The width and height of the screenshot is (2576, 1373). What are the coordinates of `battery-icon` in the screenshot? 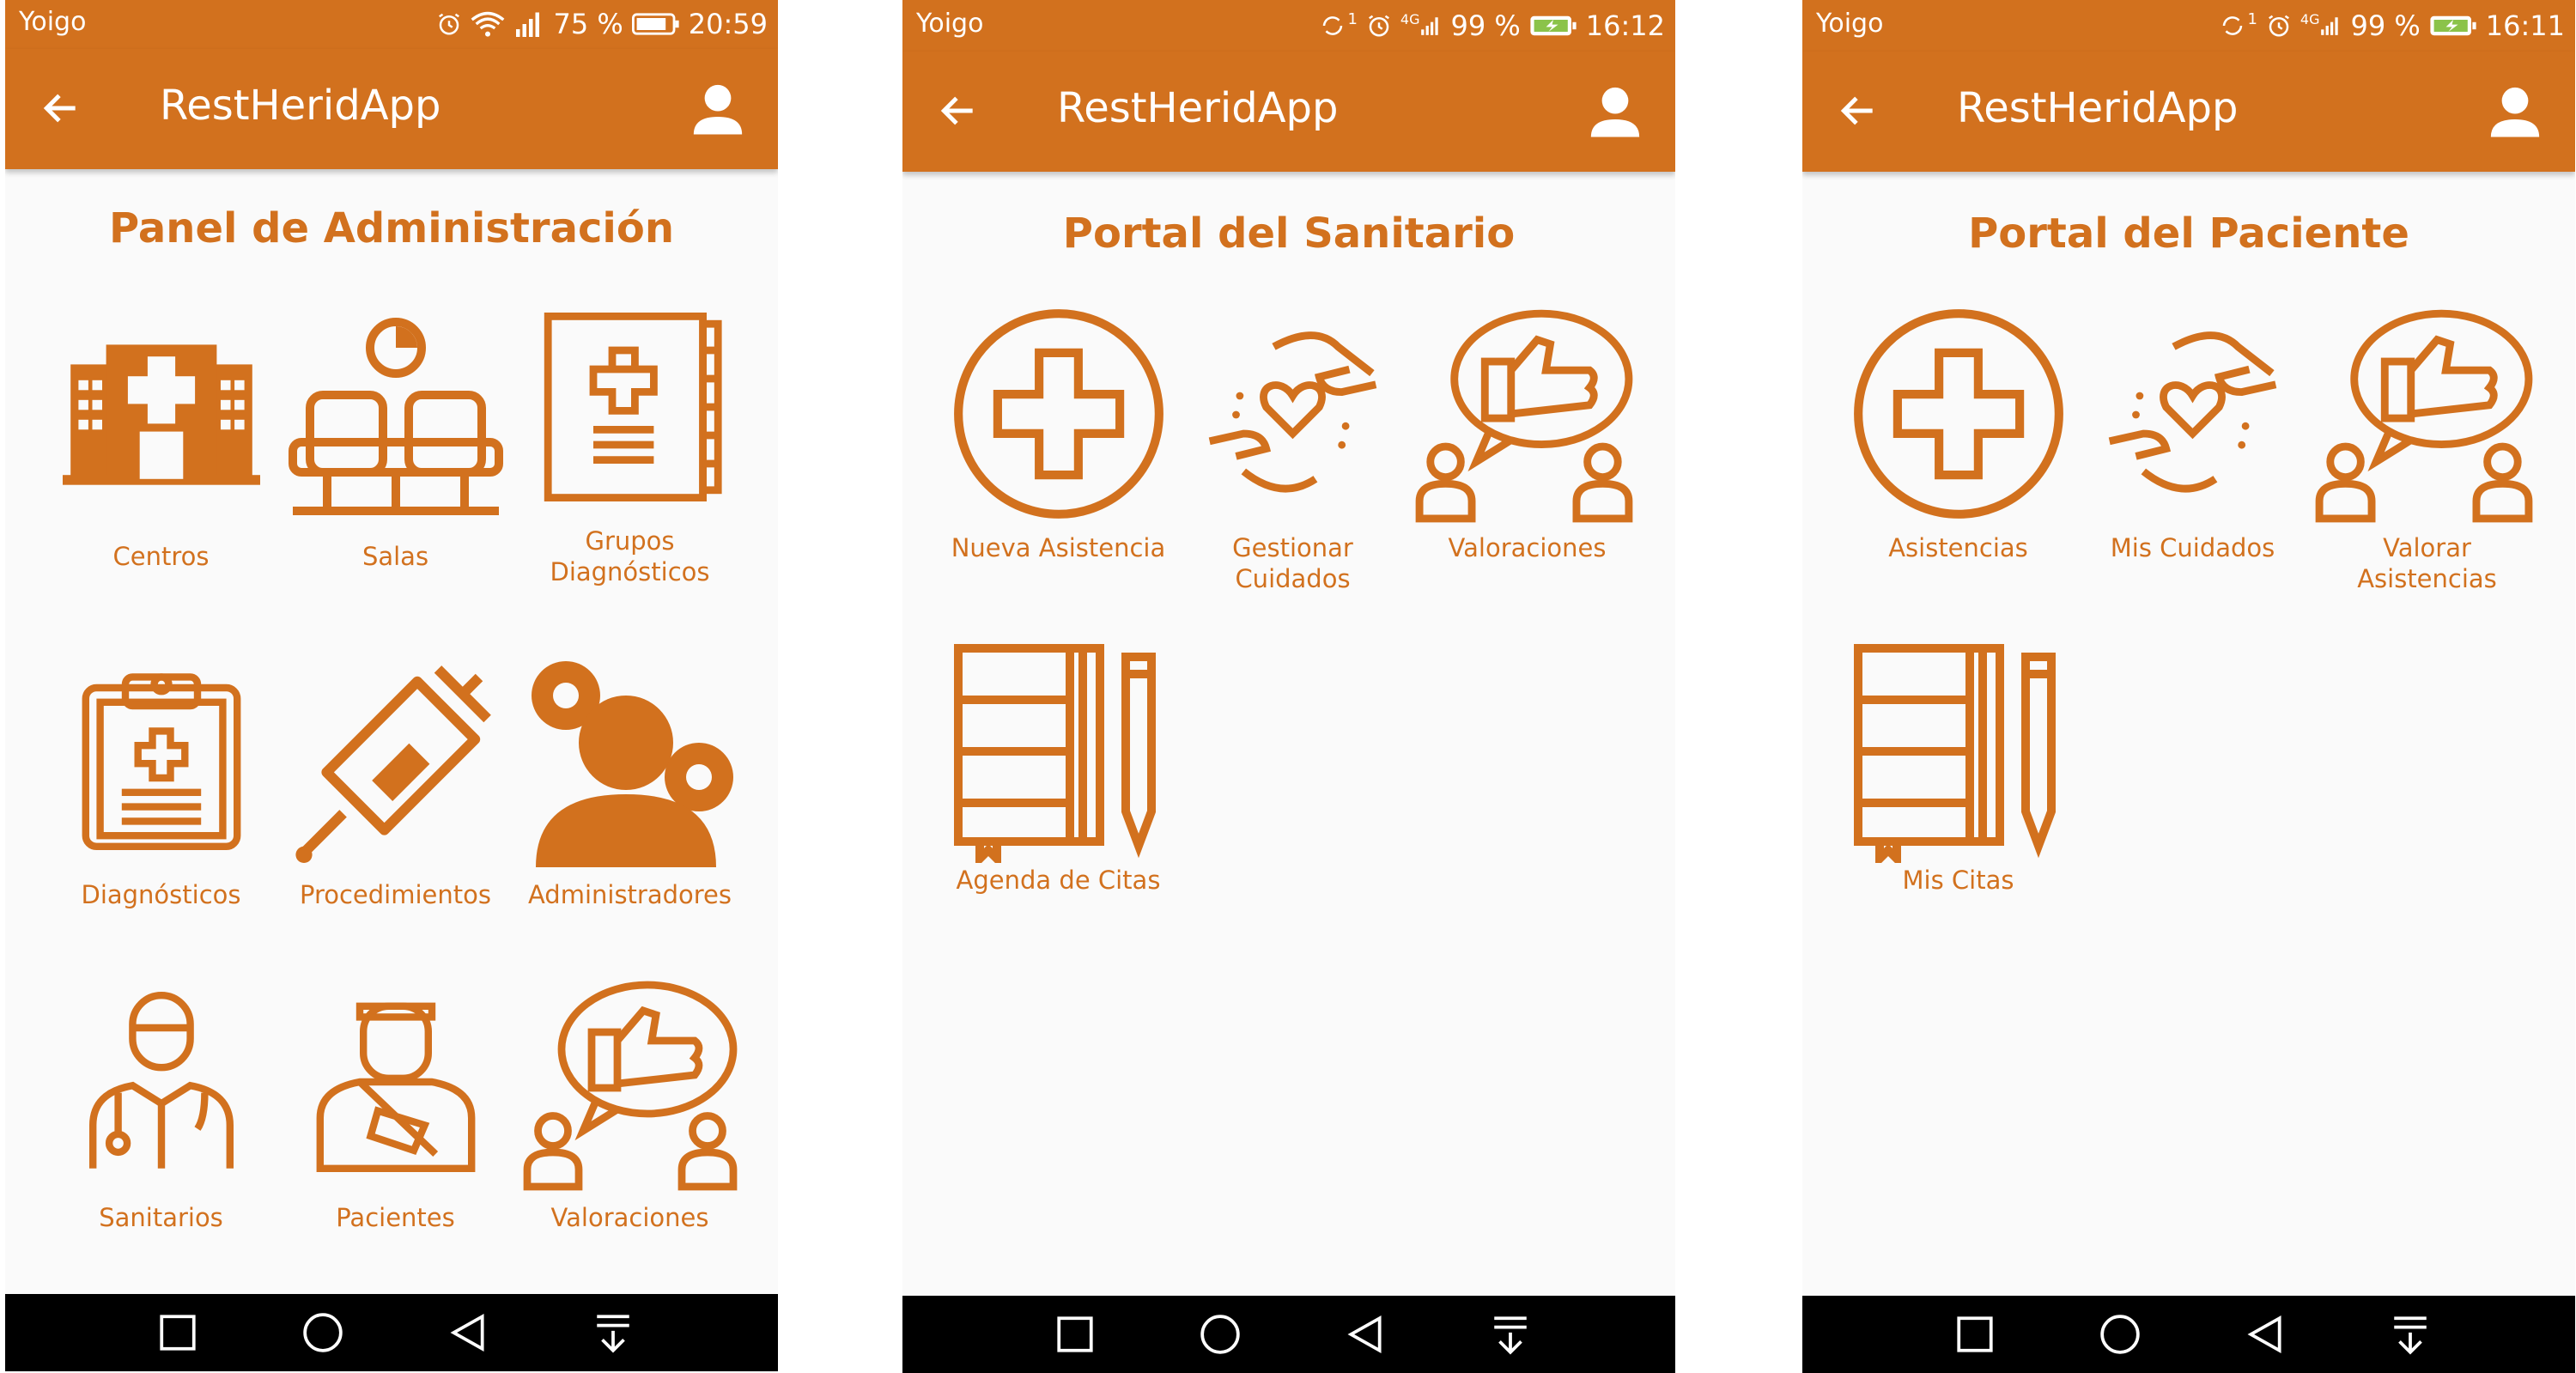 It's located at (655, 24).